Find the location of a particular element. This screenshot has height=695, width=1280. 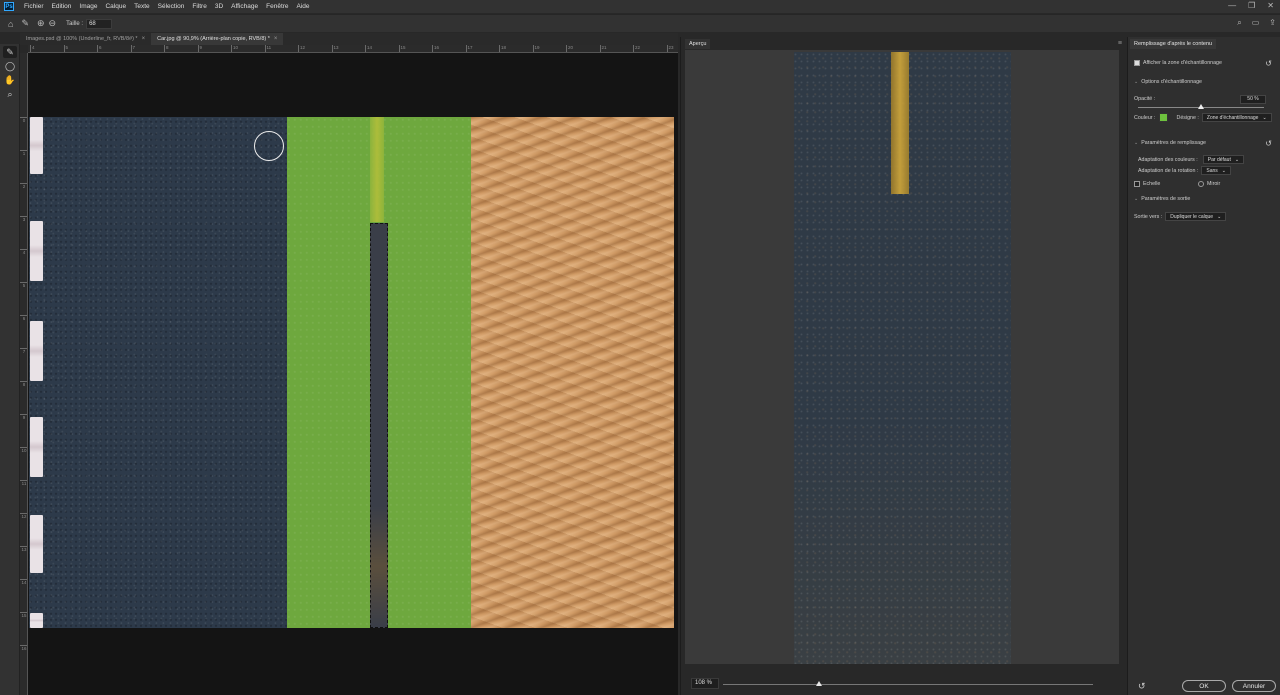

output-dropdown: Dupliquer le calque ⌄ is located at coordinates (1196, 216).